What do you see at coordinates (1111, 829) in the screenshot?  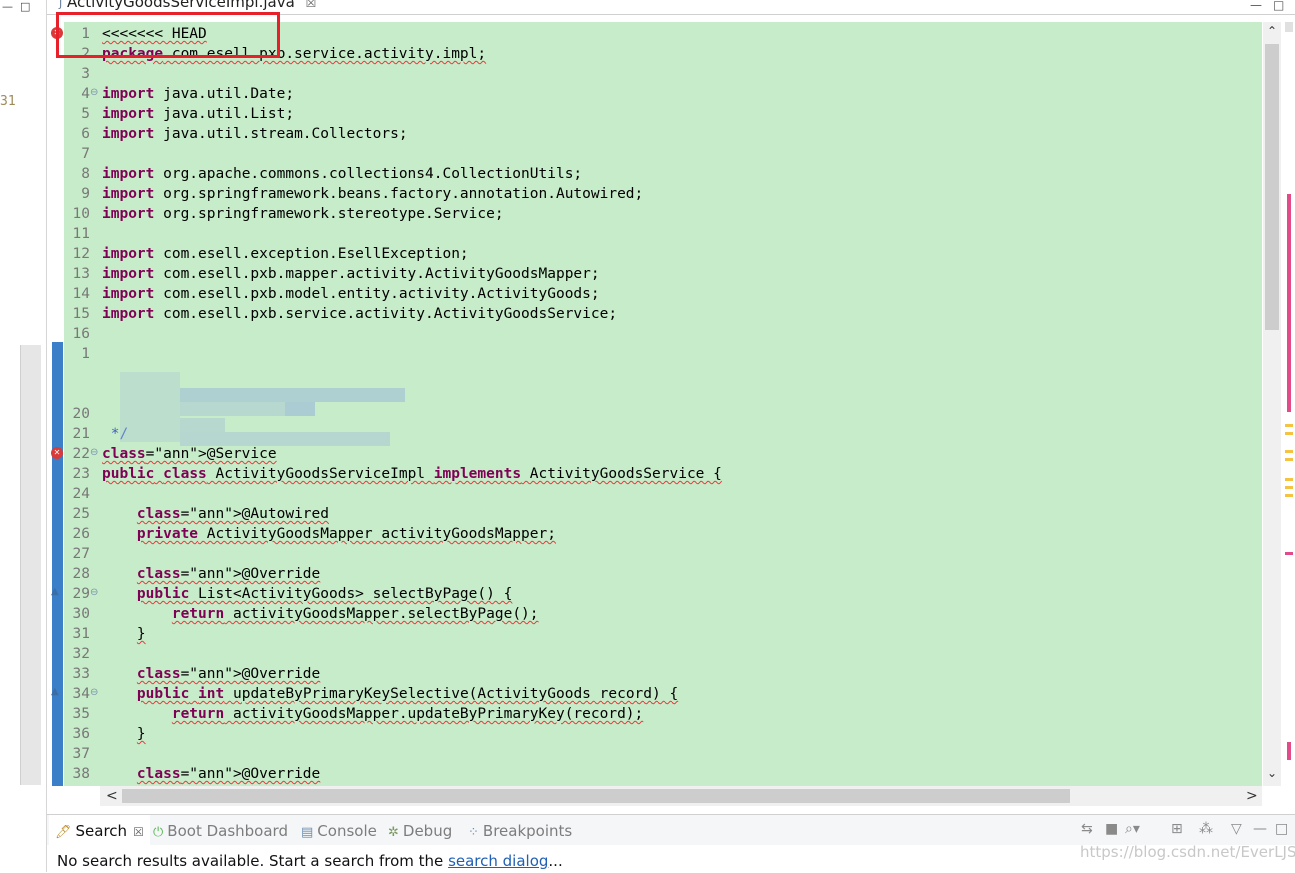 I see `stop-icon: ■` at bounding box center [1111, 829].